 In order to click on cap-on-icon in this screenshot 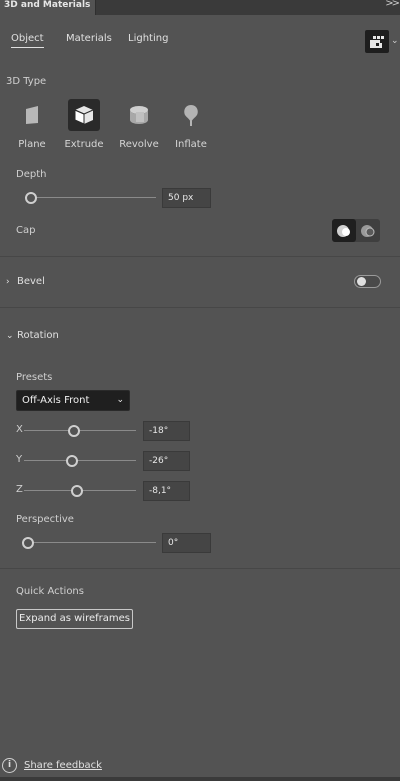, I will do `click(343, 230)`.